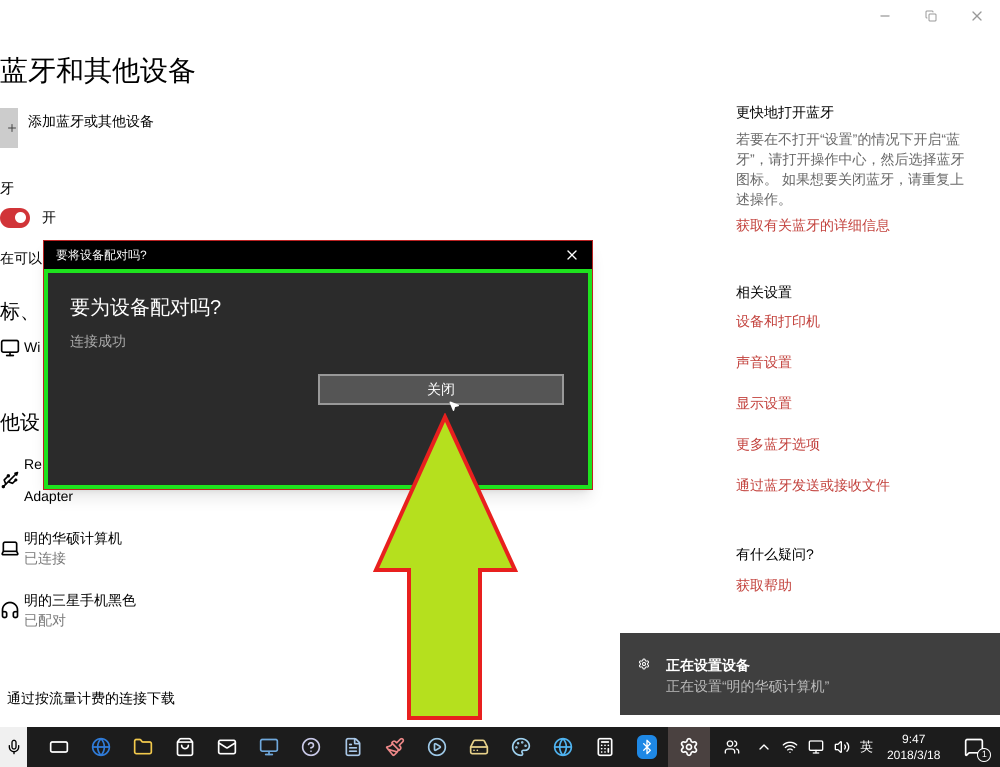 The image size is (1000, 767). What do you see at coordinates (856, 321) in the screenshot?
I see `related-settings-link: 设备和打印机` at bounding box center [856, 321].